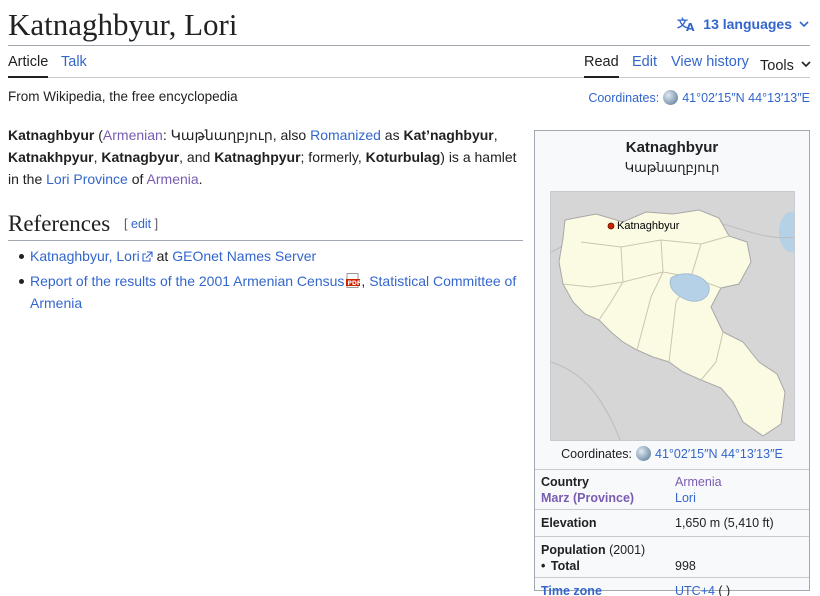  What do you see at coordinates (623, 98) in the screenshot?
I see `coordinates-label: Coordinates:` at bounding box center [623, 98].